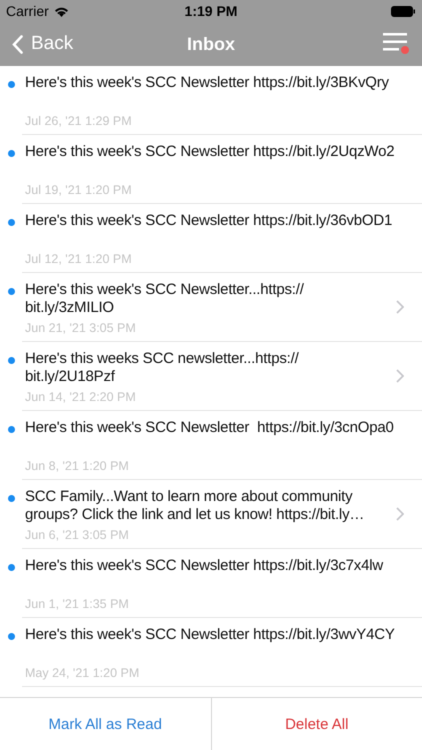  What do you see at coordinates (210, 635) in the screenshot?
I see `message-text: Here's this week's SCC Newsletter https://bit.ly/3wvY4CY` at bounding box center [210, 635].